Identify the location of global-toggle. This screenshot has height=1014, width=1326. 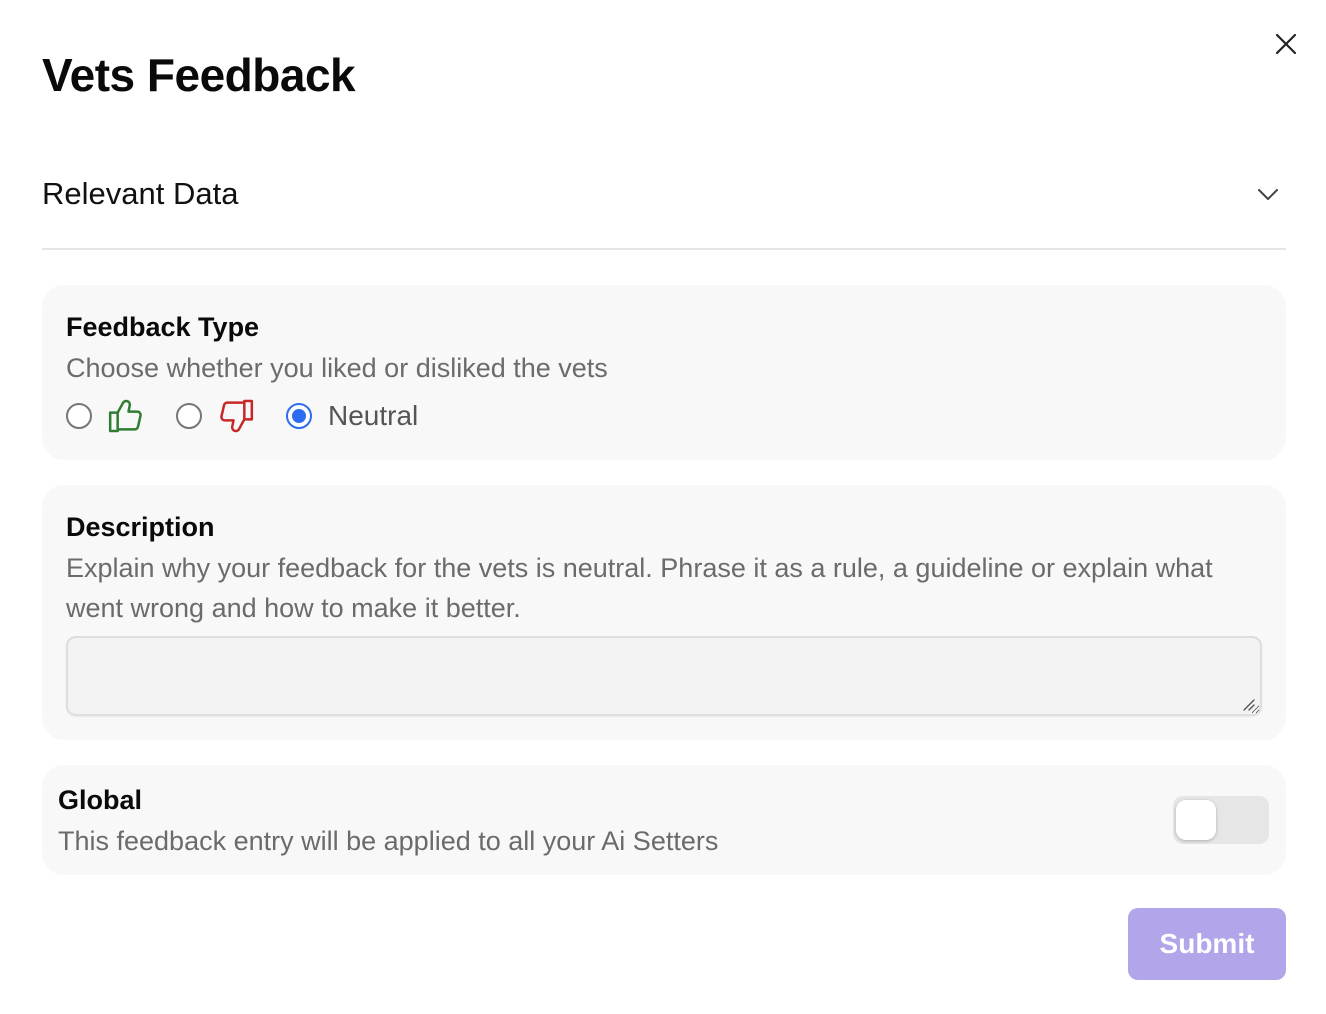
(1221, 820).